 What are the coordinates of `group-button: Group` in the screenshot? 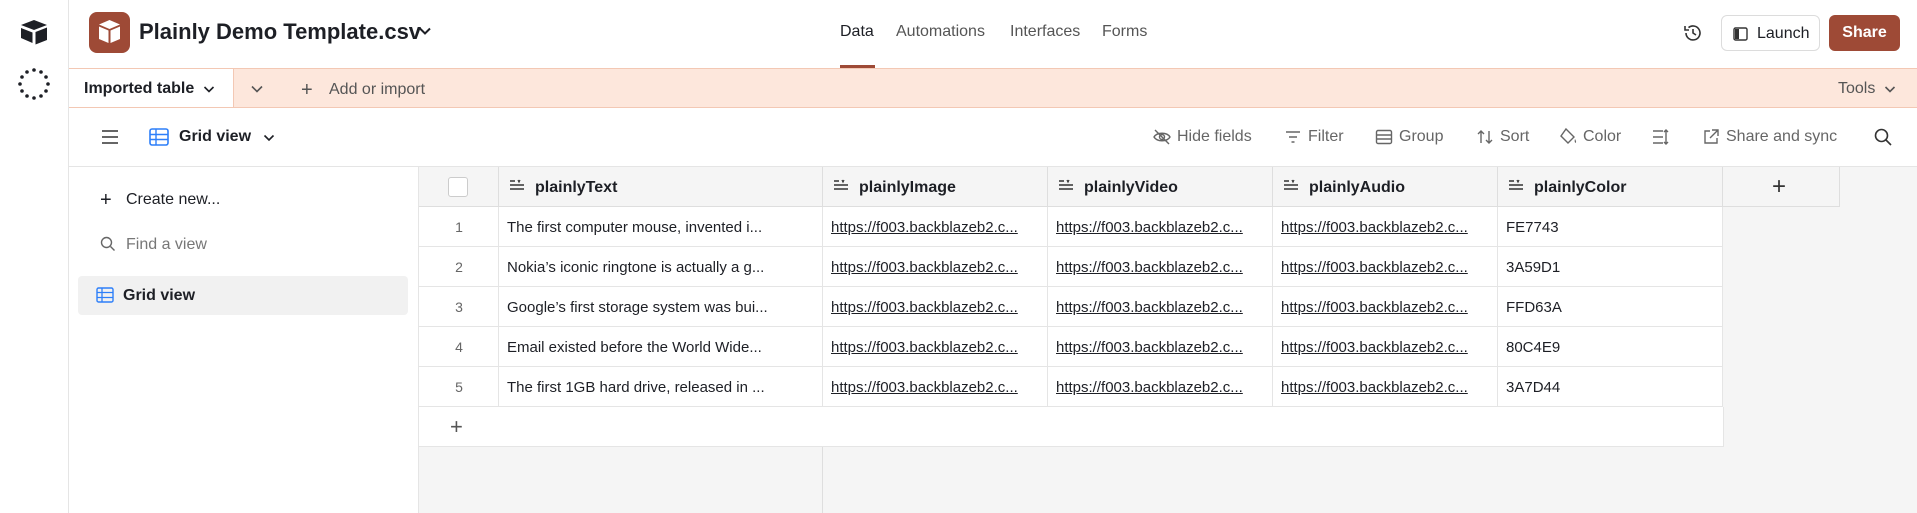 It's located at (1411, 138).